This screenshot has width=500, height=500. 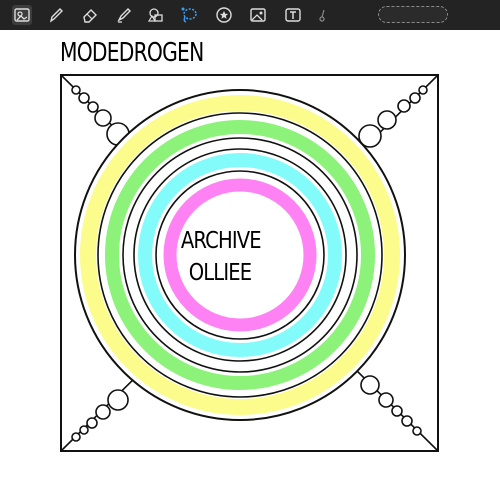 I want to click on center-label-line1: ARCHIVE, so click(x=221, y=241).